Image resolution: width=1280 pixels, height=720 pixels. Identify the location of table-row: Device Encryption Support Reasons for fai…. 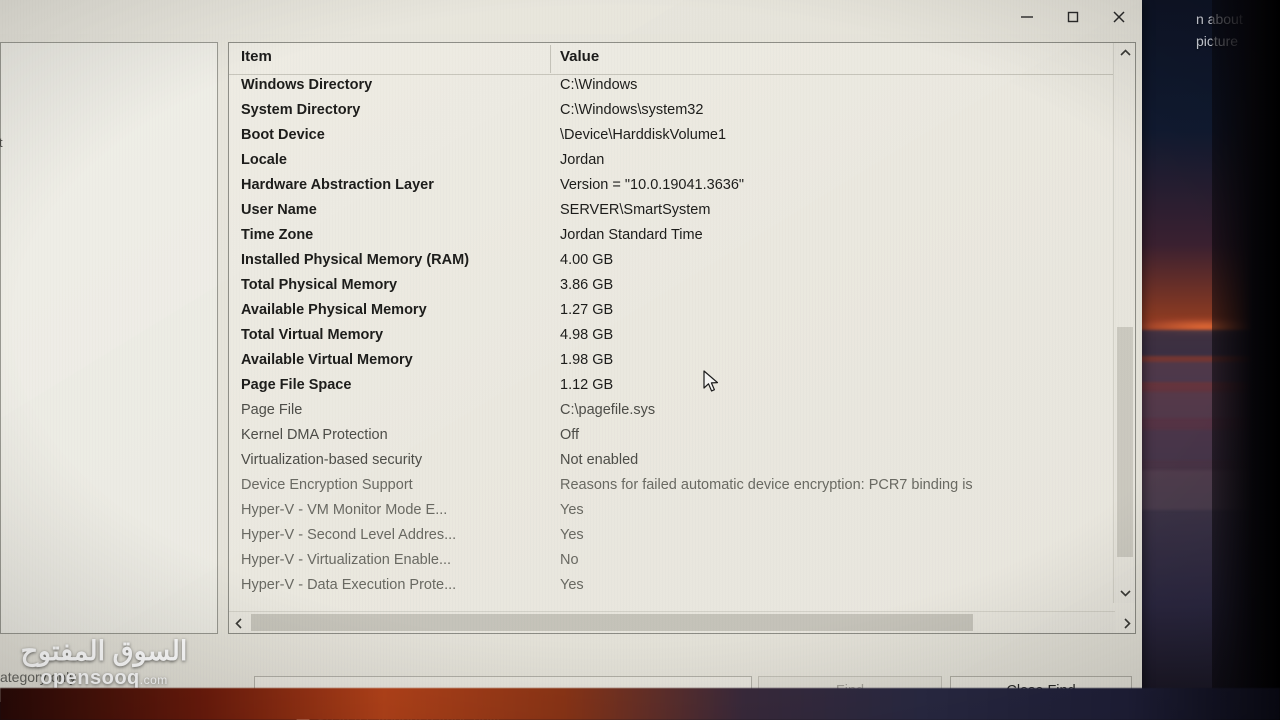
(682, 487).